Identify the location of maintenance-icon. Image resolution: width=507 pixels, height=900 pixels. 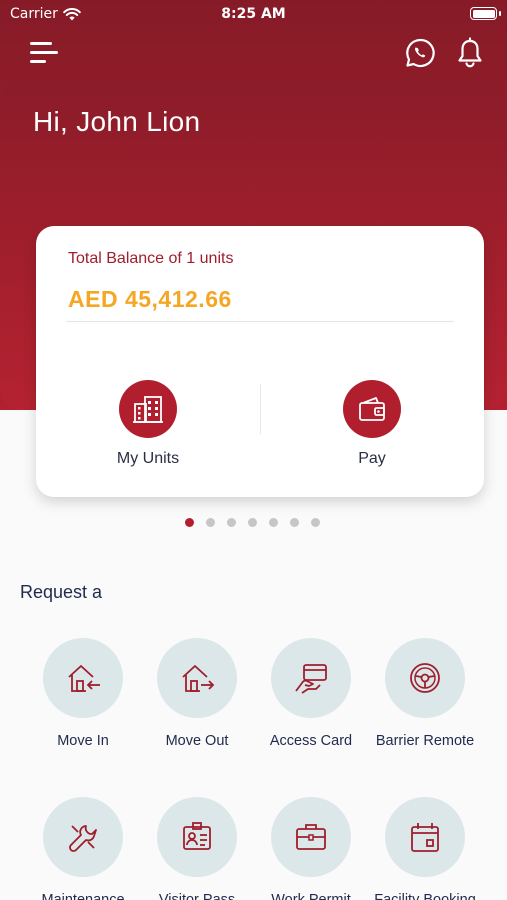
(83, 838).